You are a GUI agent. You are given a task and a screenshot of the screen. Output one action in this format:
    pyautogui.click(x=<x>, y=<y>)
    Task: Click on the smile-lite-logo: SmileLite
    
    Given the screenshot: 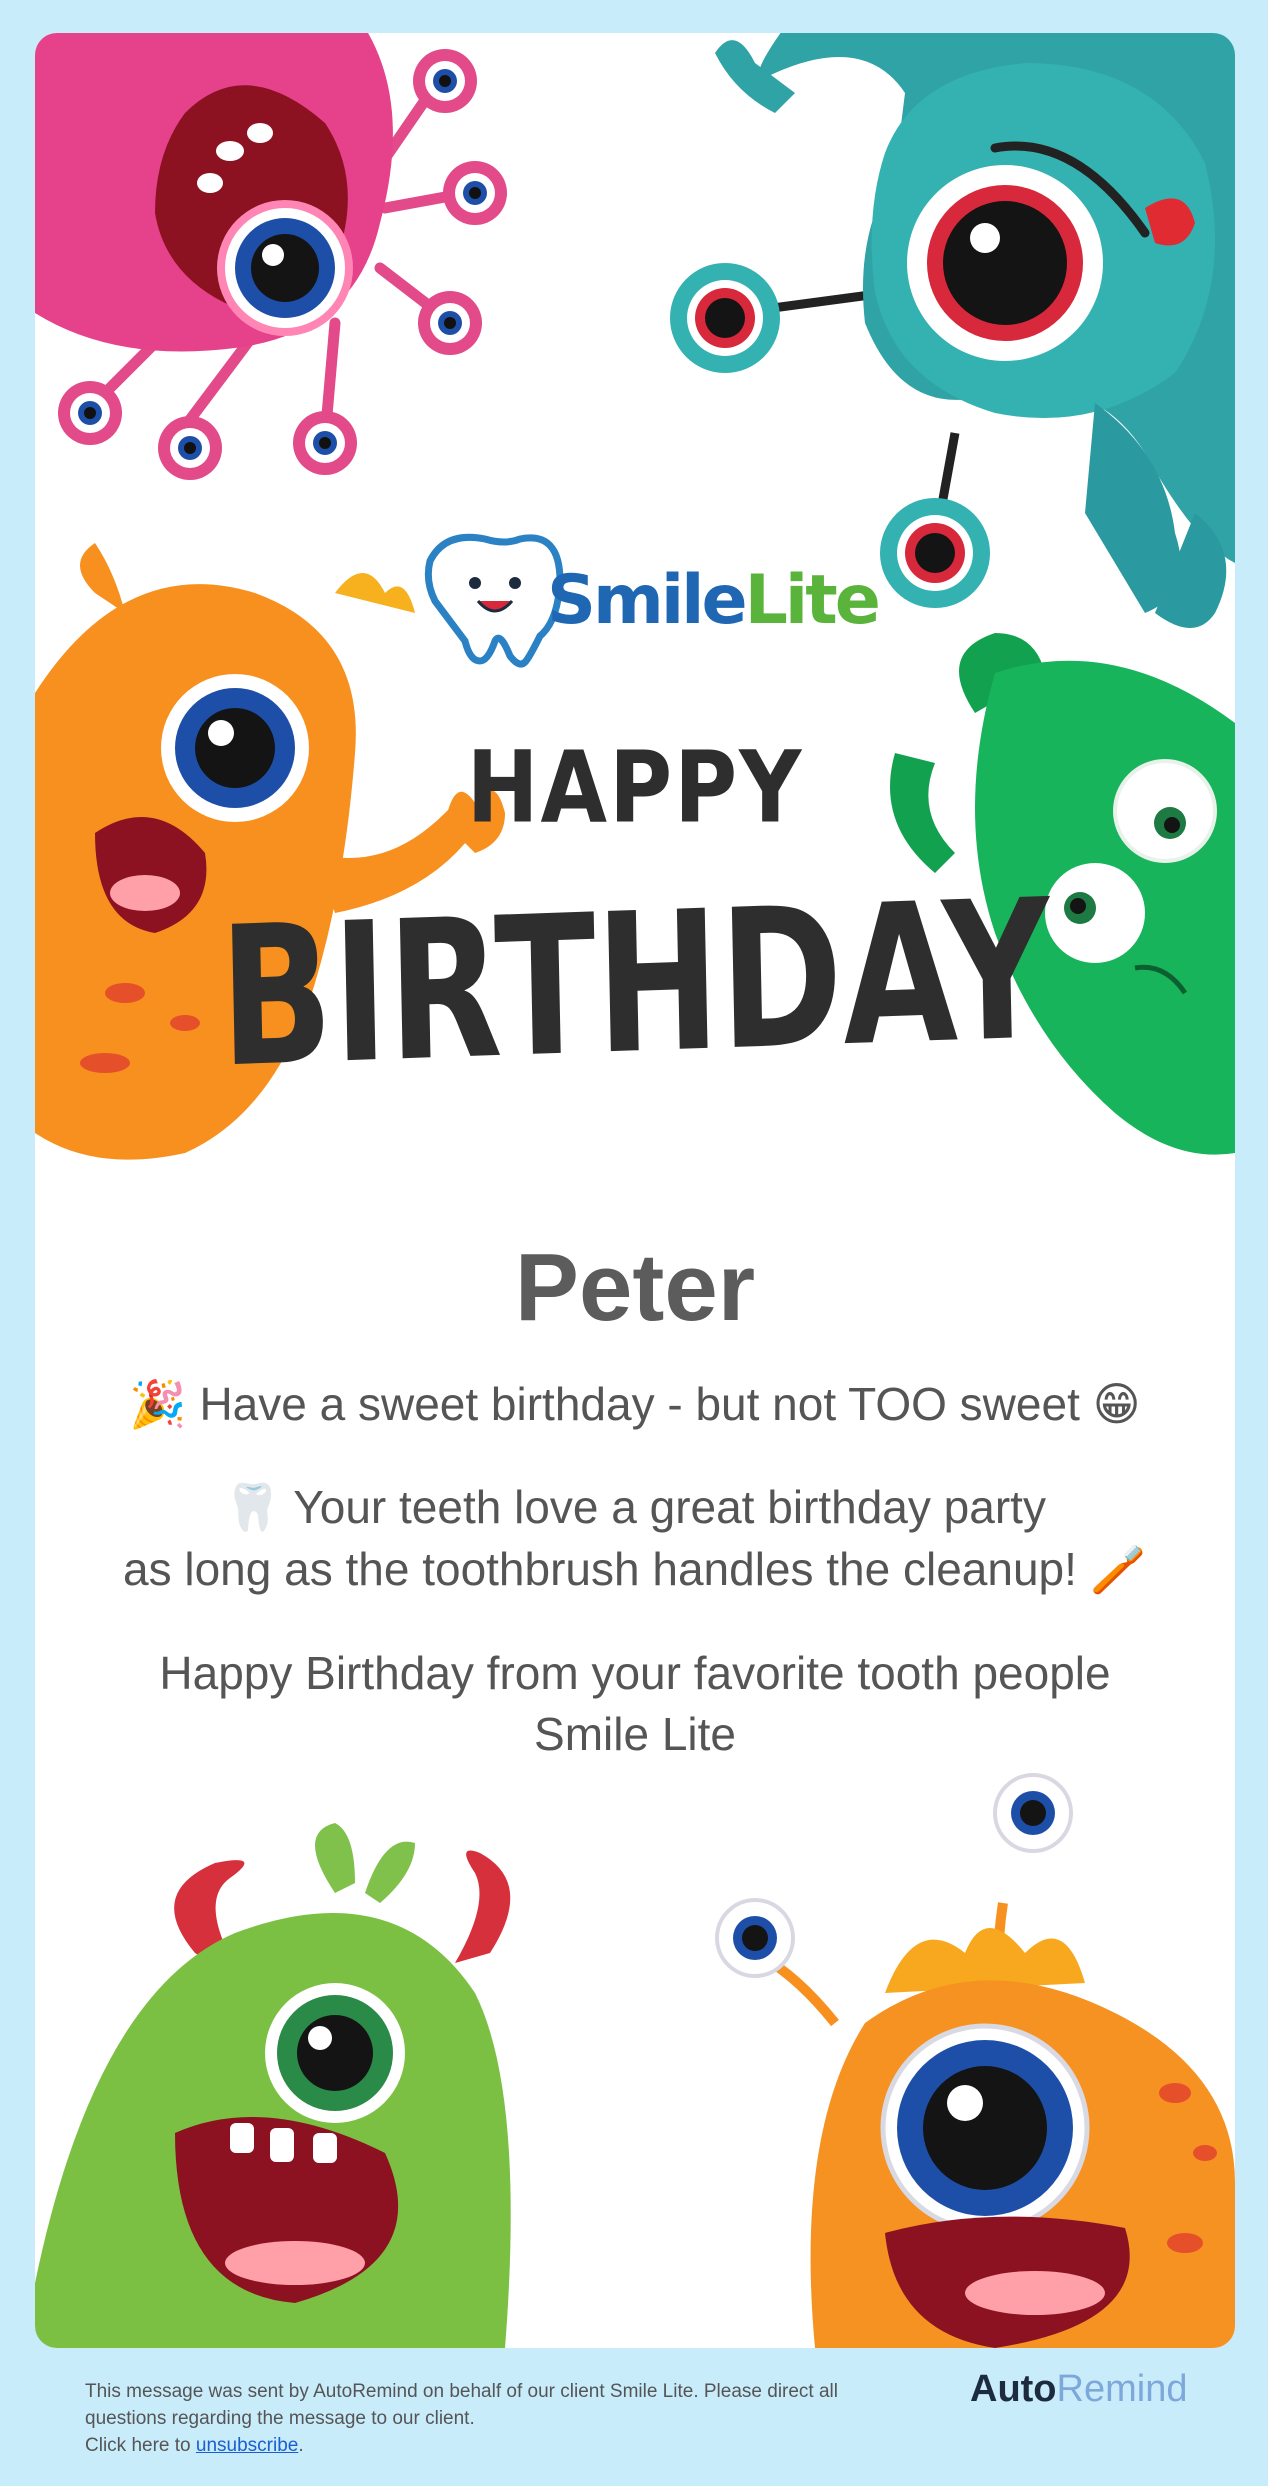 What is the action you would take?
    pyautogui.click(x=650, y=601)
    